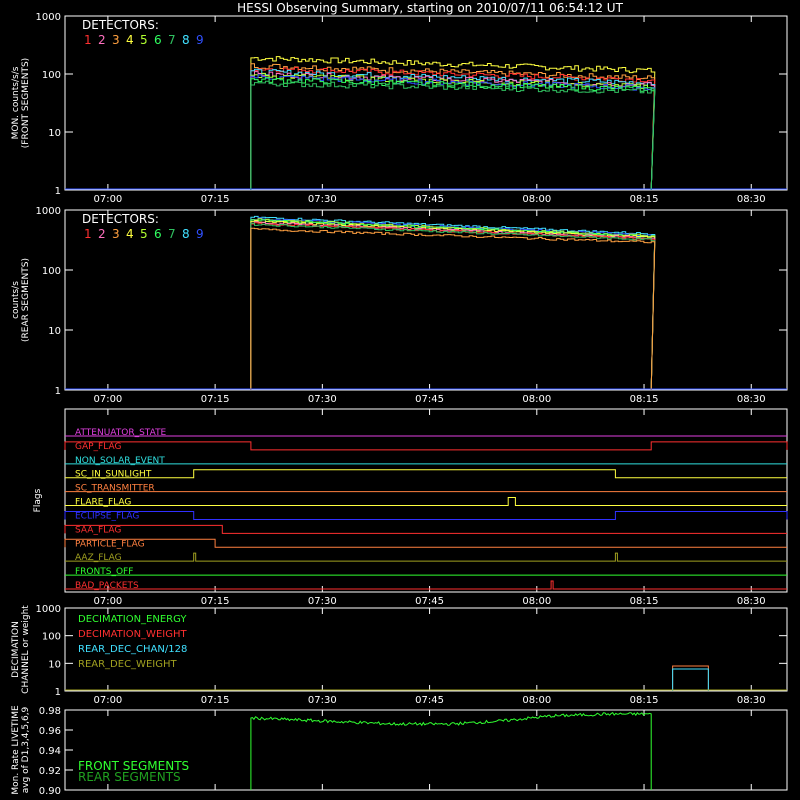 The height and width of the screenshot is (800, 800). What do you see at coordinates (429, 601) in the screenshot?
I see `flags-xtick-label-3: 07:45` at bounding box center [429, 601].